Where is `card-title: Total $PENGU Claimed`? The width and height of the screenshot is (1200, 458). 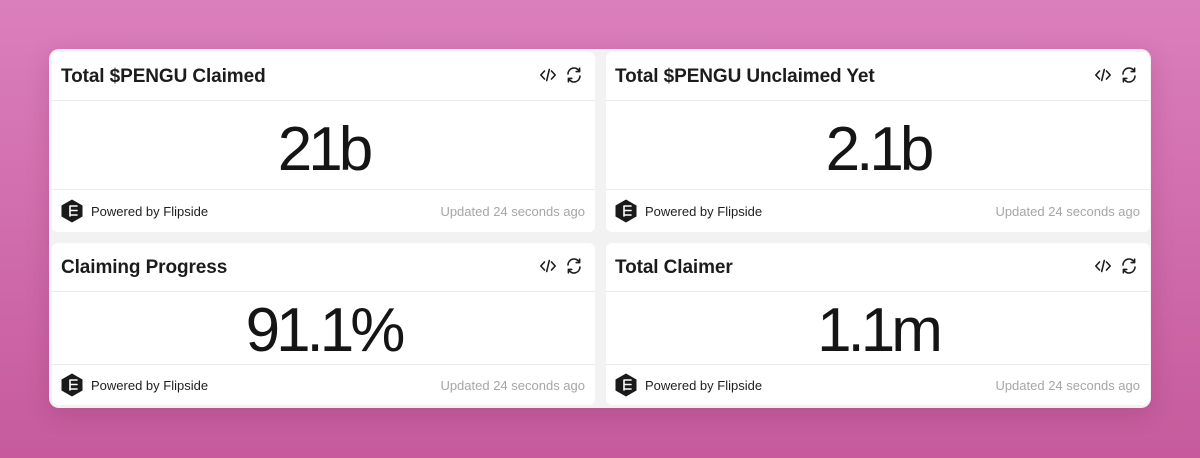 card-title: Total $PENGU Claimed is located at coordinates (163, 76).